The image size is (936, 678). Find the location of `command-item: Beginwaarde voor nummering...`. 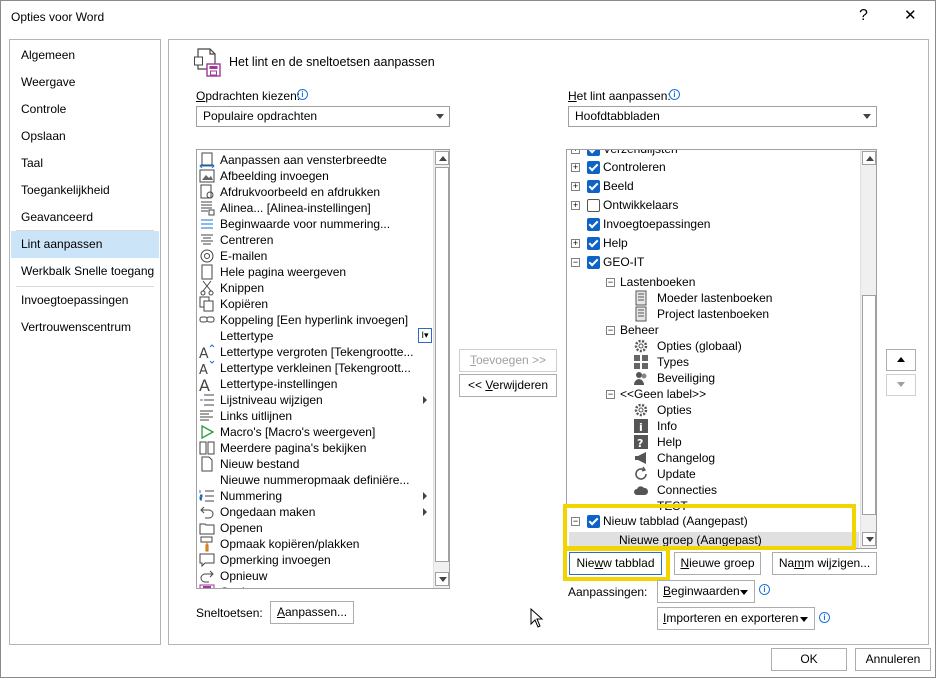

command-item: Beginwaarde voor nummering... is located at coordinates (315, 224).